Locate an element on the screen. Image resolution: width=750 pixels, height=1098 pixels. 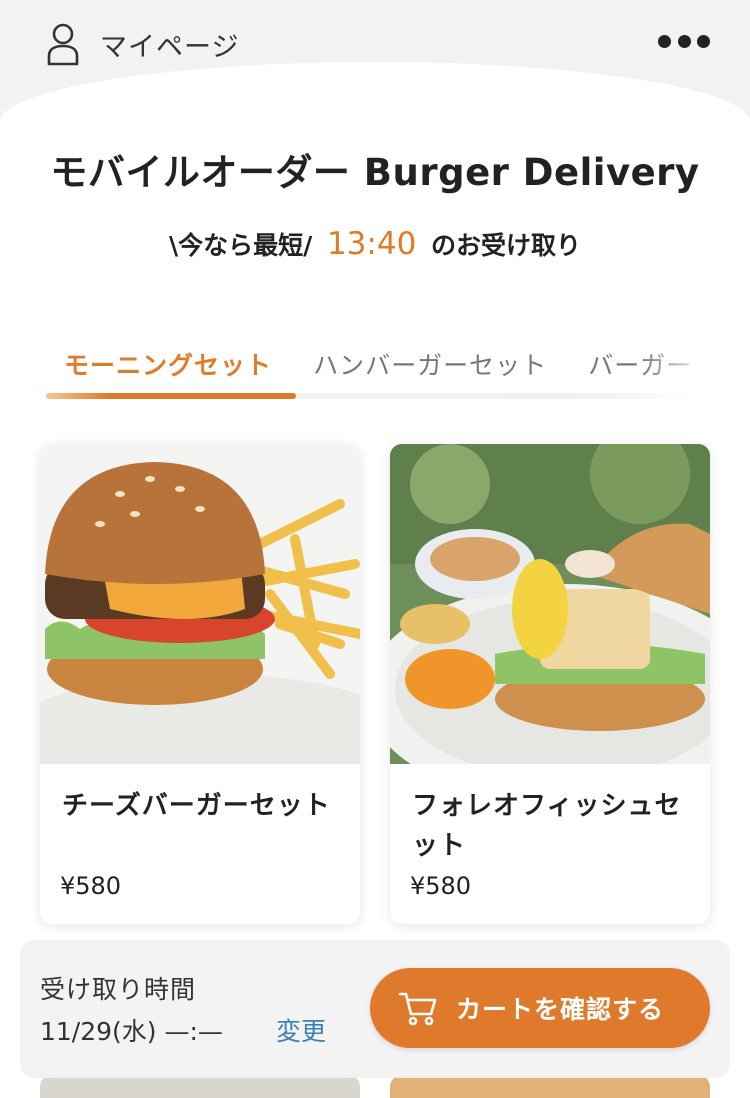
pickup-suffix: のお受け取り is located at coordinates (506, 245).